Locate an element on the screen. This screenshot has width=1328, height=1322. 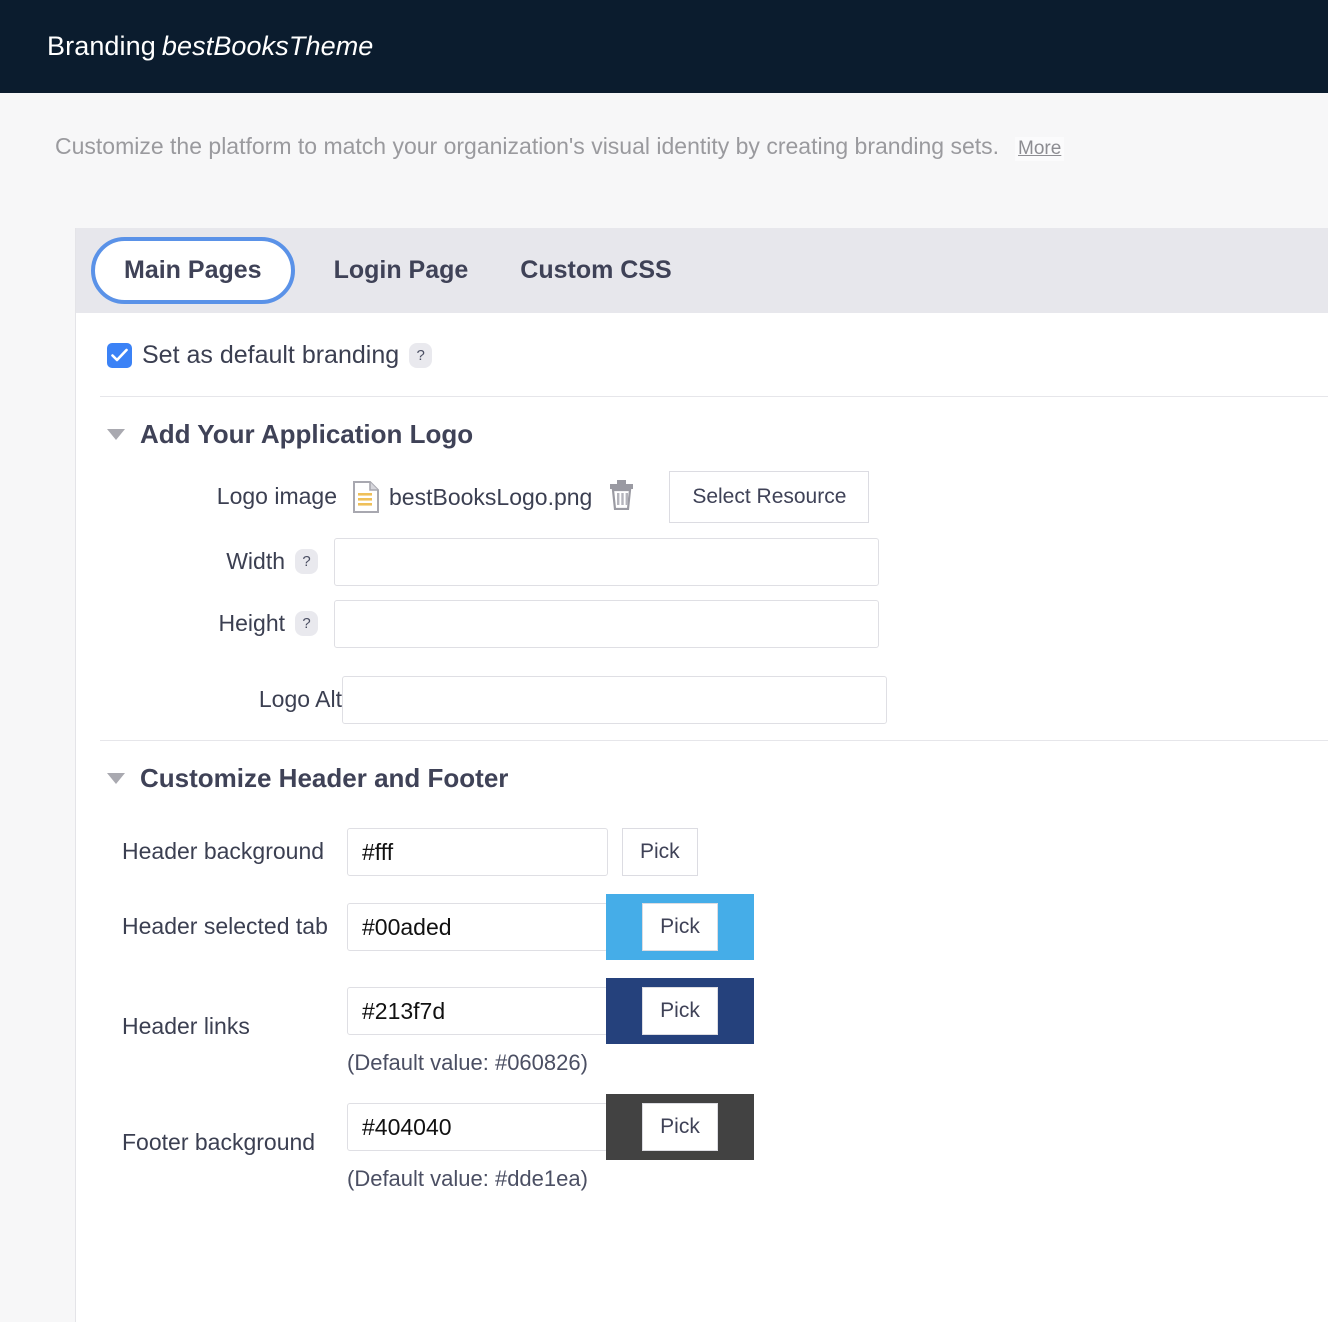
logo-alt-label: Logo Alt is located at coordinates (300, 699).